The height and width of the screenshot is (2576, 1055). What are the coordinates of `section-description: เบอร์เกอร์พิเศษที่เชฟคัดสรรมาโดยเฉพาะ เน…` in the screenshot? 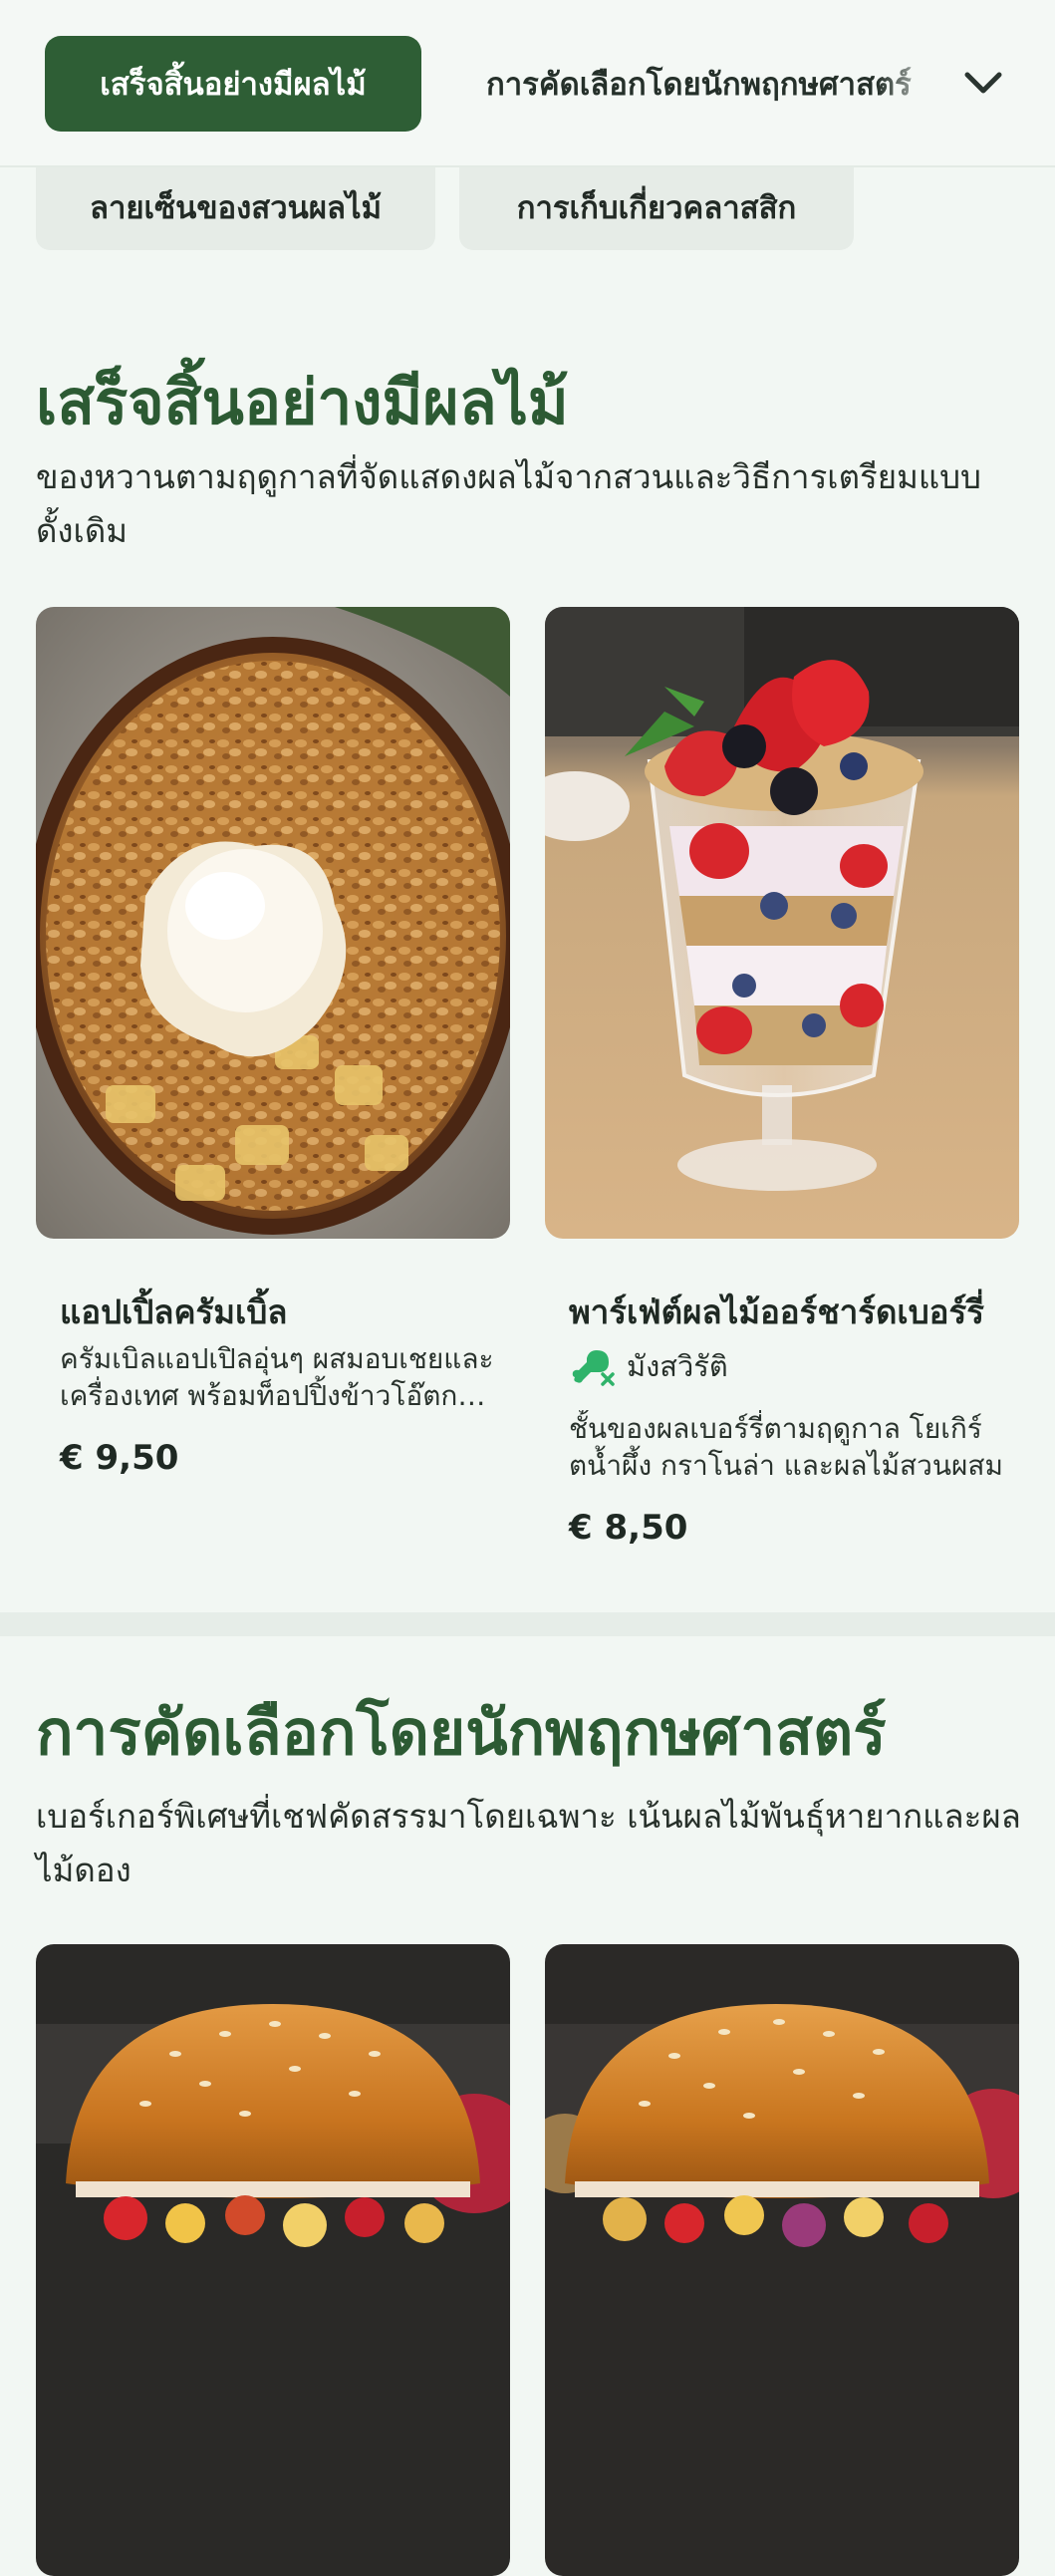 It's located at (528, 1843).